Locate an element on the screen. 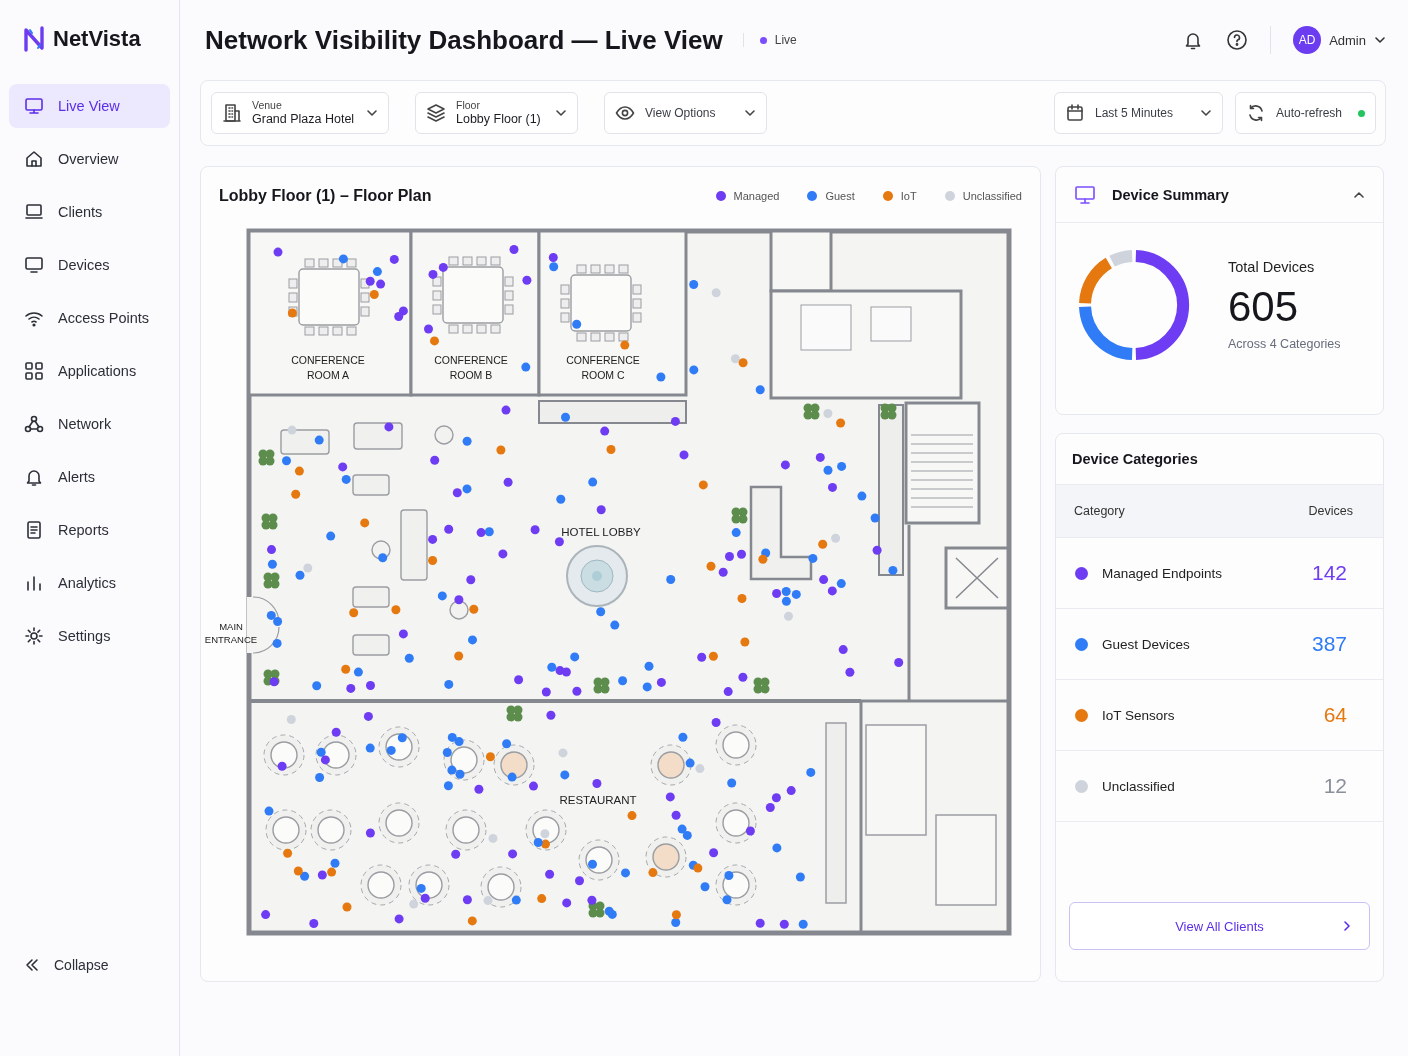  nav-item: Overview is located at coordinates (89, 159).